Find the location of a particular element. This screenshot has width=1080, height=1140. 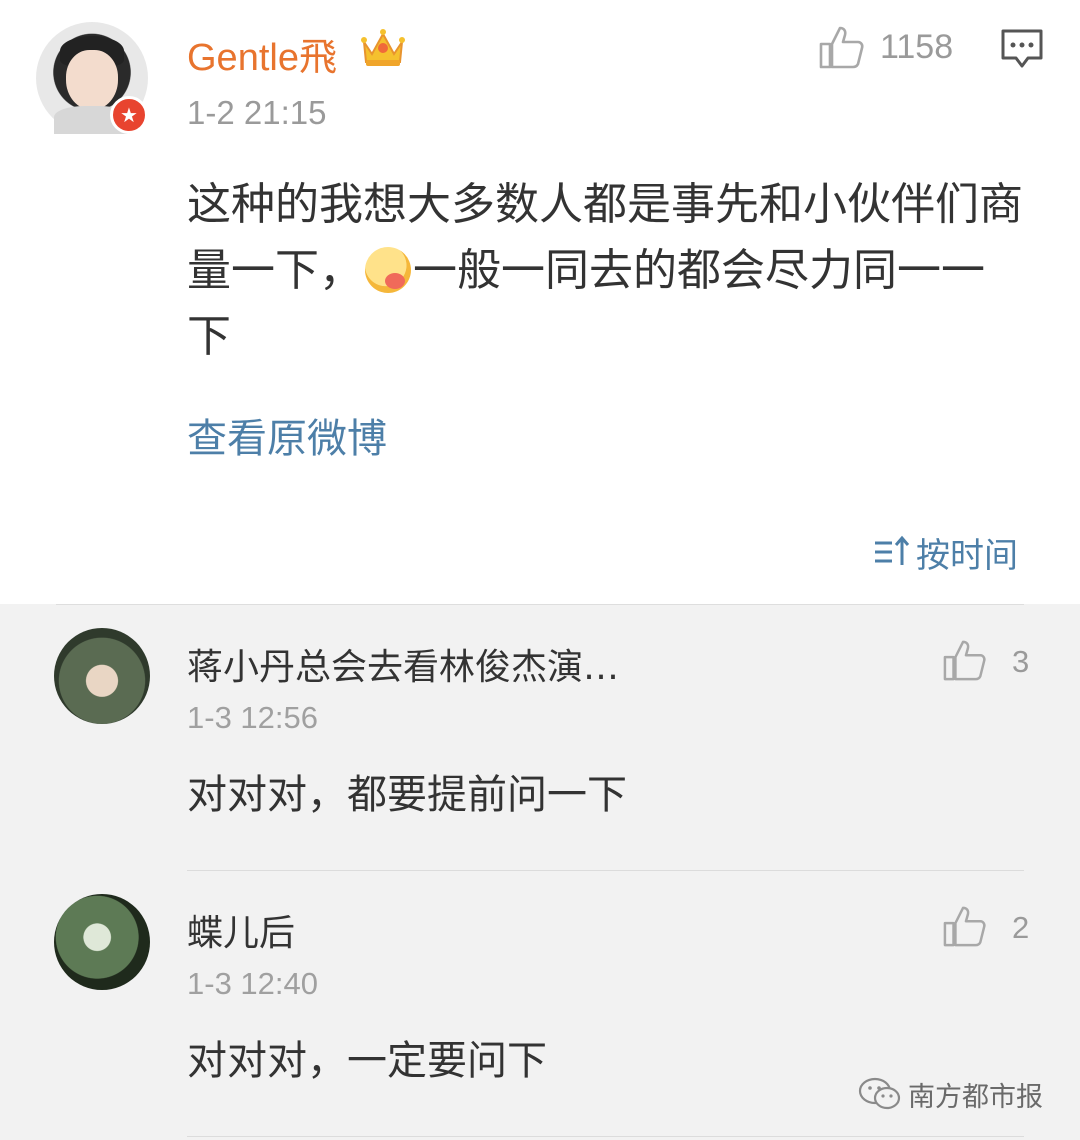

avatar-face is located at coordinates (92, 80).